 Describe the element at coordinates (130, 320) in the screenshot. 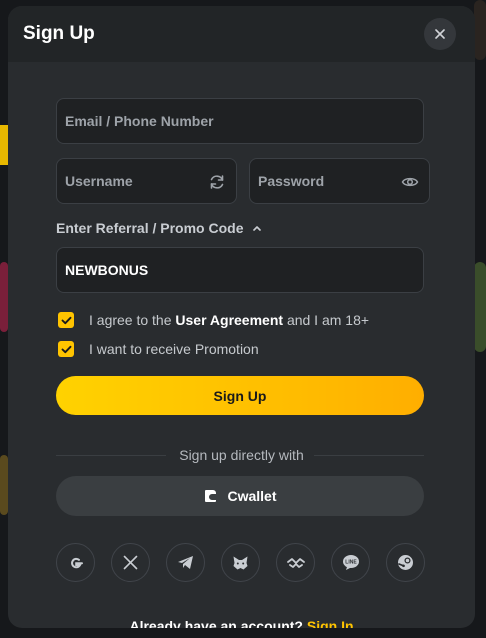

I see `agree-prefix: I agree to the` at that location.